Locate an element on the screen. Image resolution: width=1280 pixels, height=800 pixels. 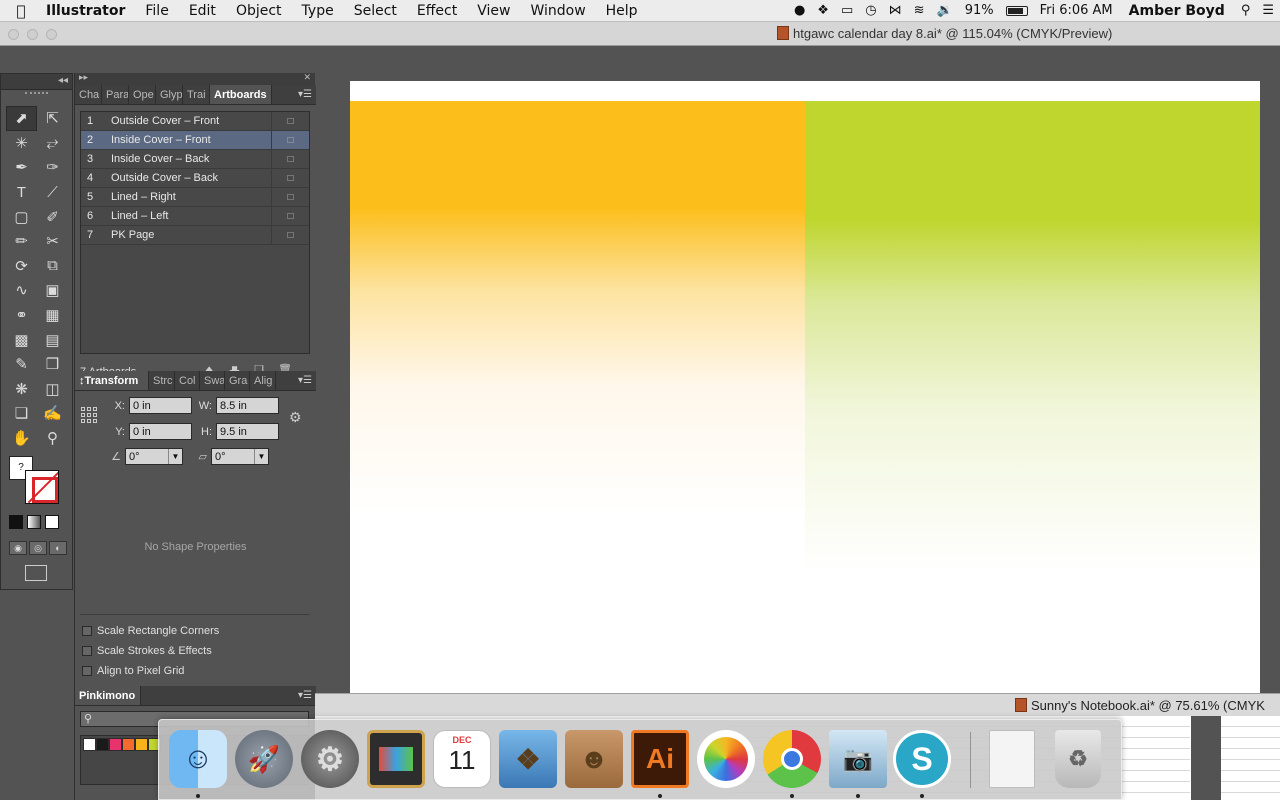
trash-icon: ♻ is located at coordinates (1078, 759).